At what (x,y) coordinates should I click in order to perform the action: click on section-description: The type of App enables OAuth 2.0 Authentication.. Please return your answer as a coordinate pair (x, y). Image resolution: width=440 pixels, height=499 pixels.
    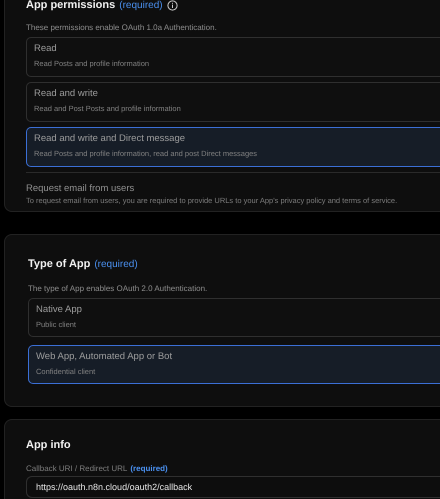
    Looking at the image, I should click on (118, 288).